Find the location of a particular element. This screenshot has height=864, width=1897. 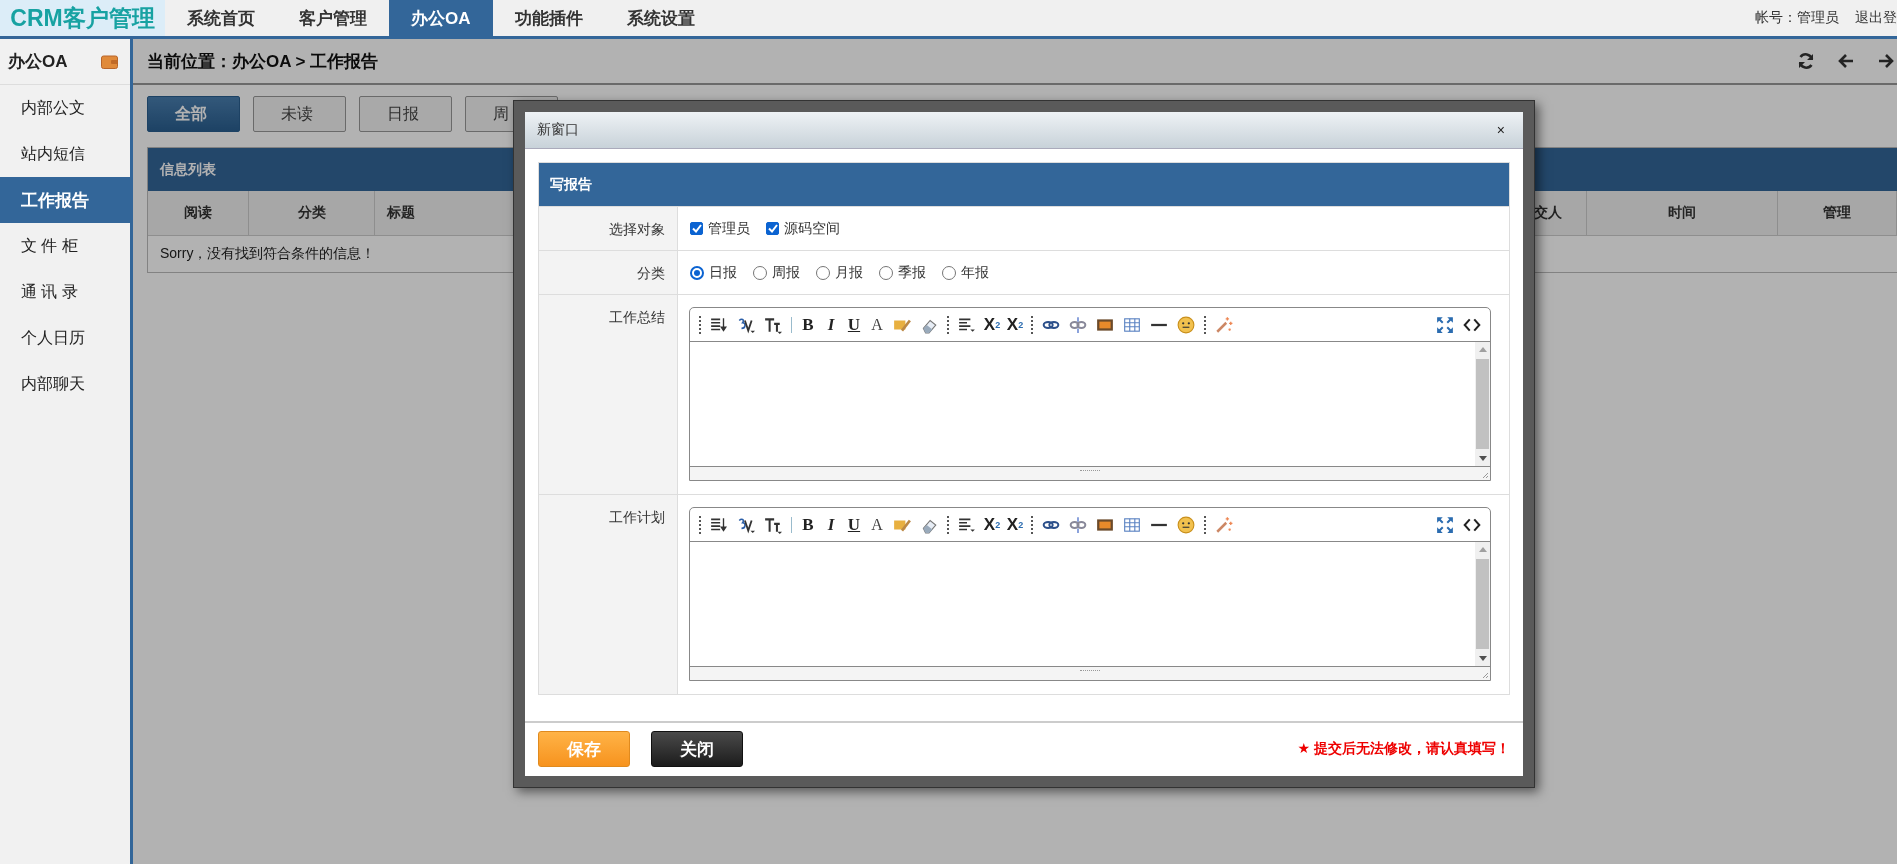

sidebar-item: 工作报告 is located at coordinates (65, 200).